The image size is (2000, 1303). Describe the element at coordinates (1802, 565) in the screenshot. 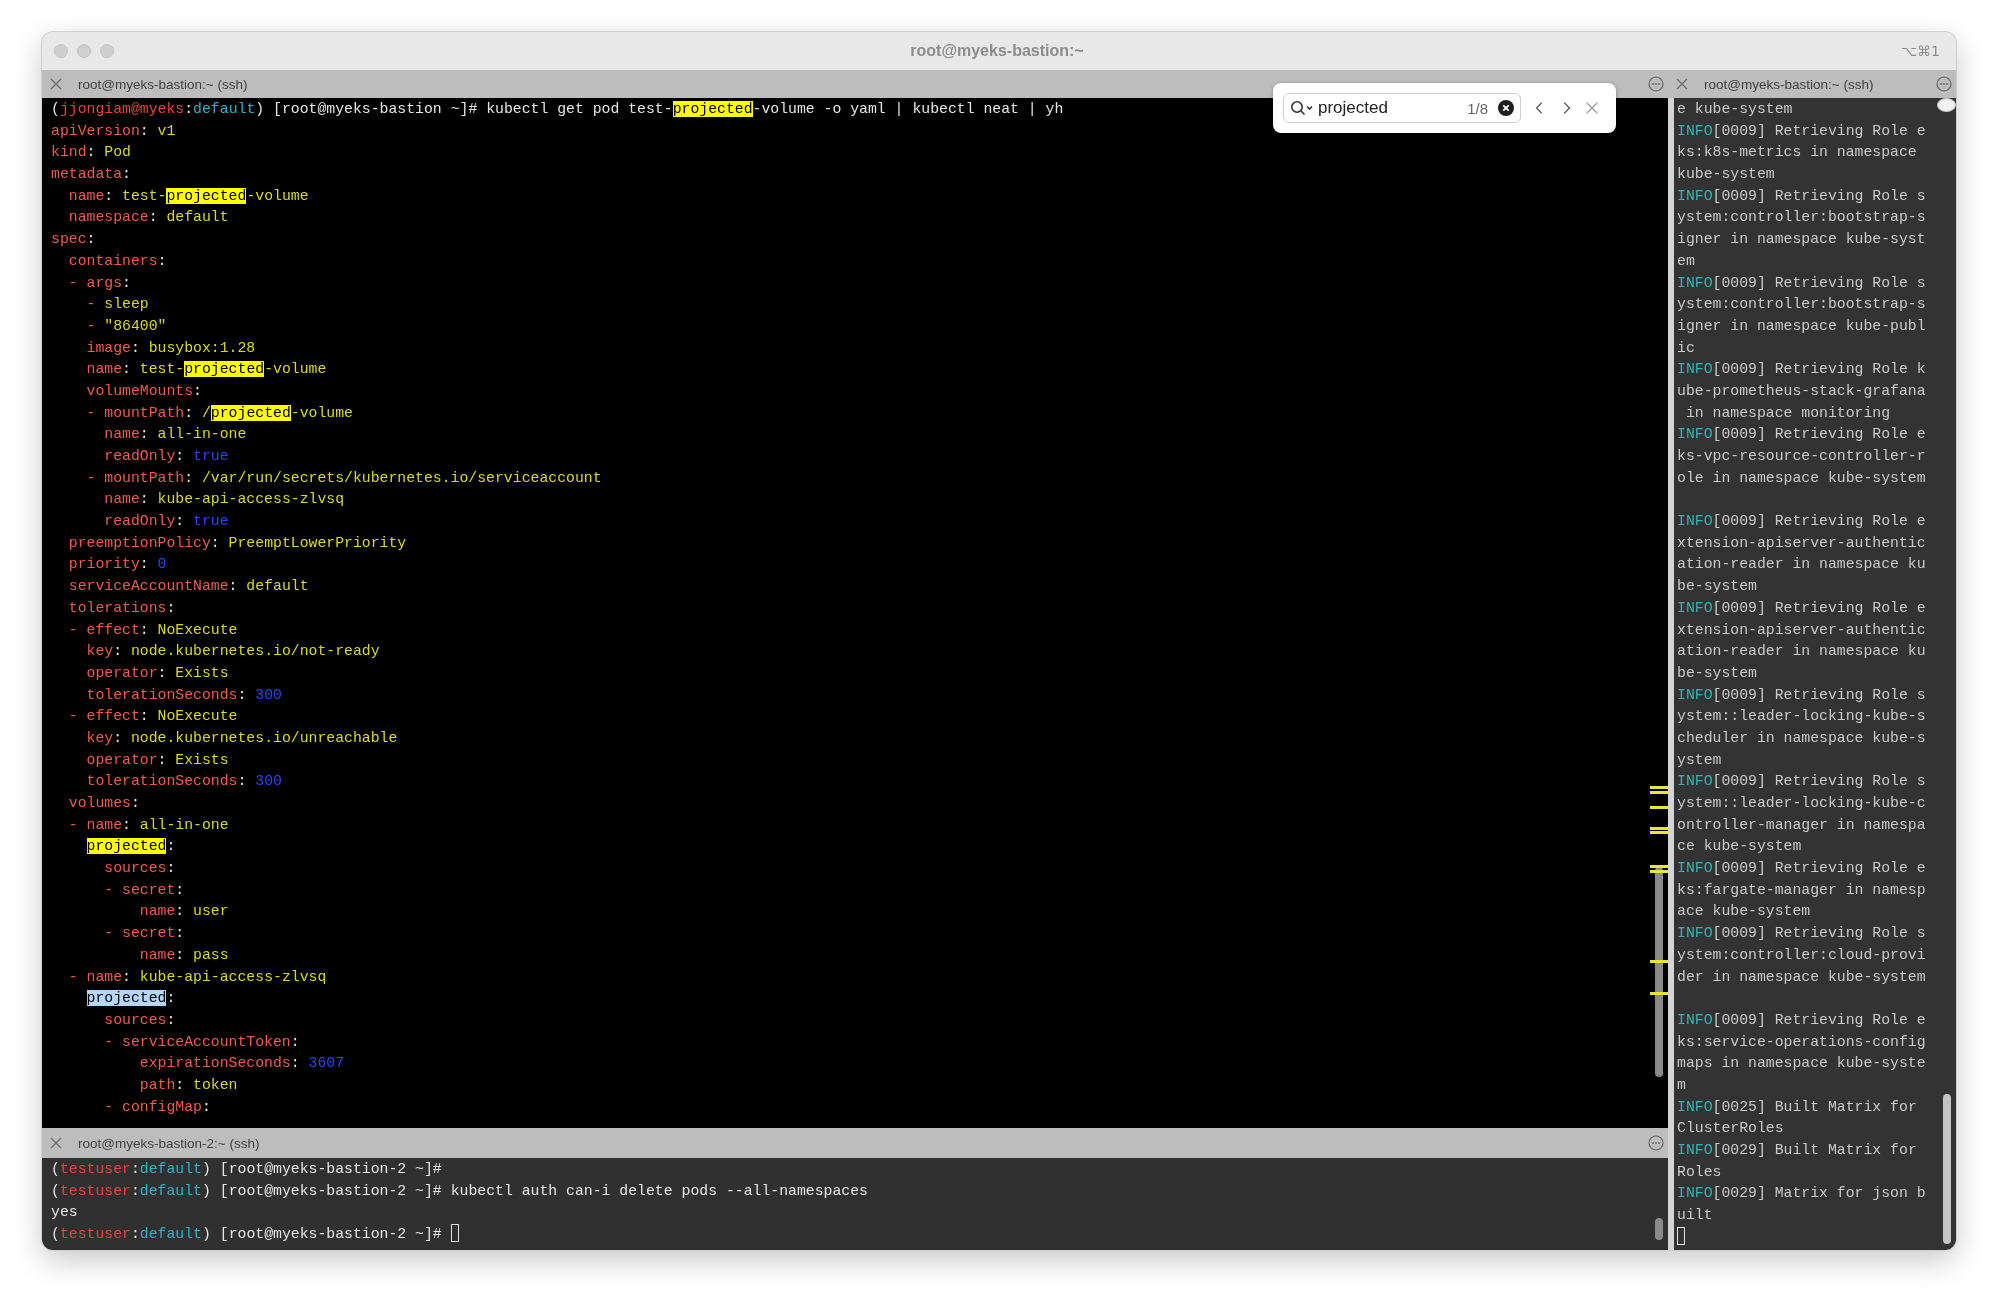

I see `terminal-line: ation-reader in namespace ku` at that location.